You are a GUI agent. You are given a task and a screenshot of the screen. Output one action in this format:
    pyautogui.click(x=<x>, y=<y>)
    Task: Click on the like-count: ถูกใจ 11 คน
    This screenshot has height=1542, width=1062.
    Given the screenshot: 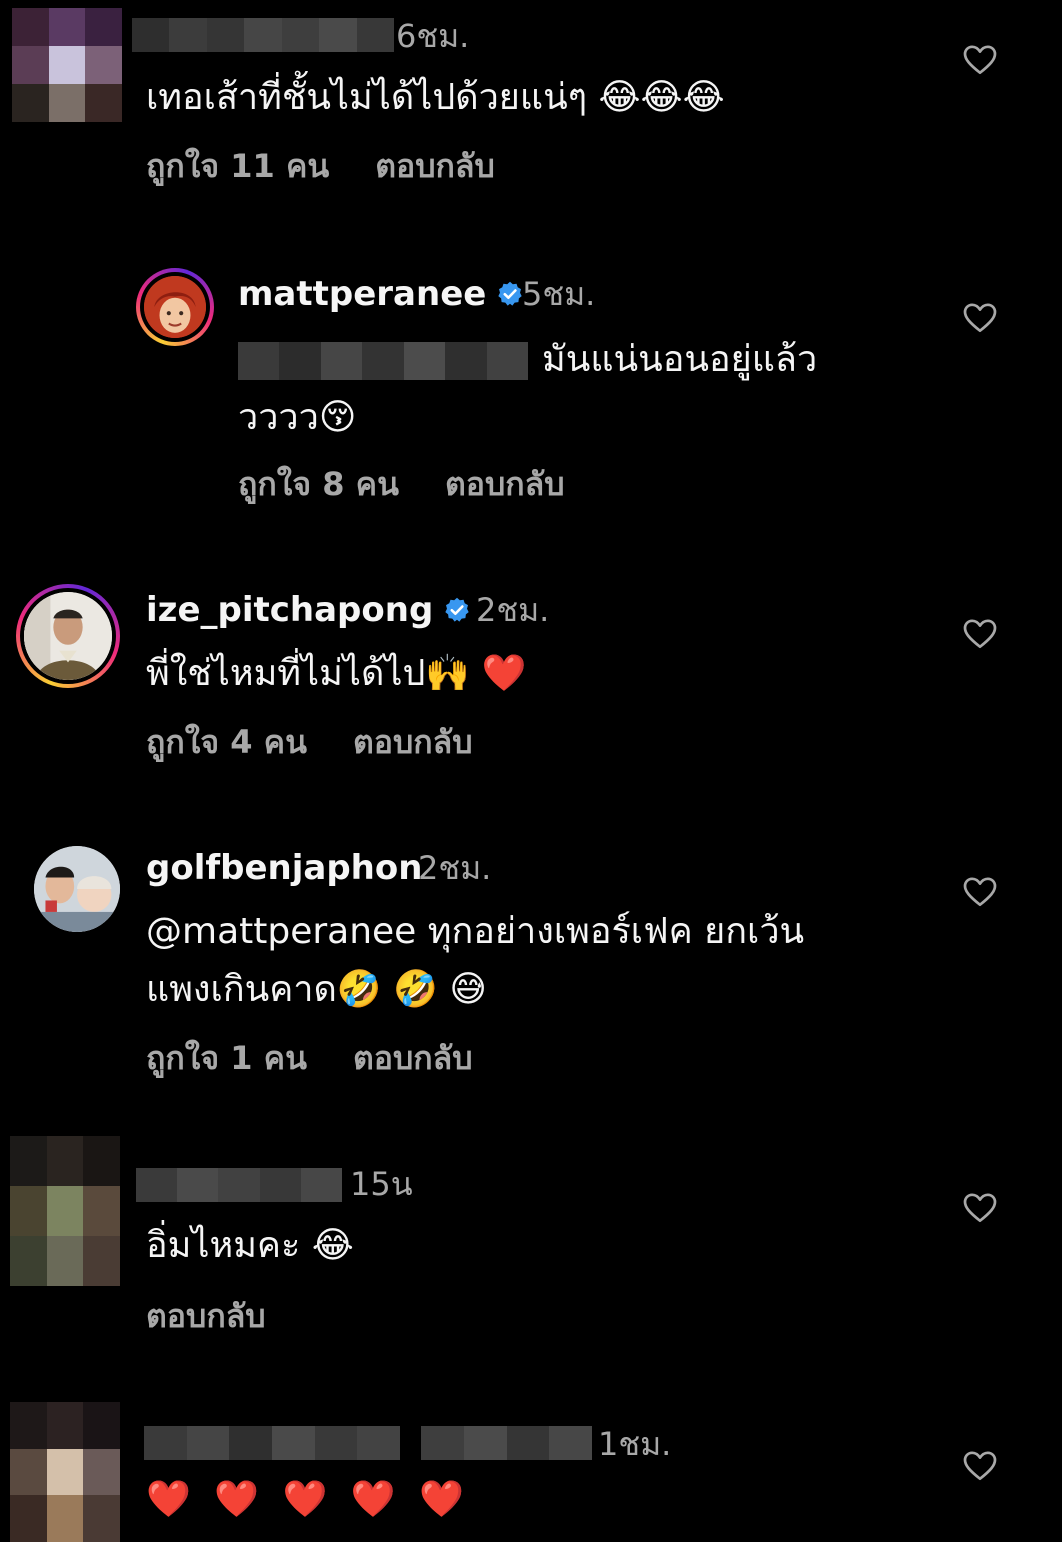 What is the action you would take?
    pyautogui.click(x=237, y=166)
    